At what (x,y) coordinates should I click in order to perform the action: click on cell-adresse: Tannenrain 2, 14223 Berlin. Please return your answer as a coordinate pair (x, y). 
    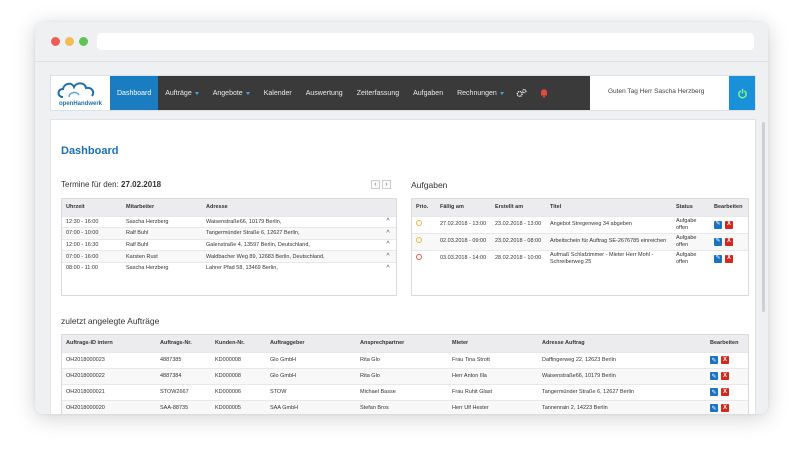
    Looking at the image, I should click on (575, 408).